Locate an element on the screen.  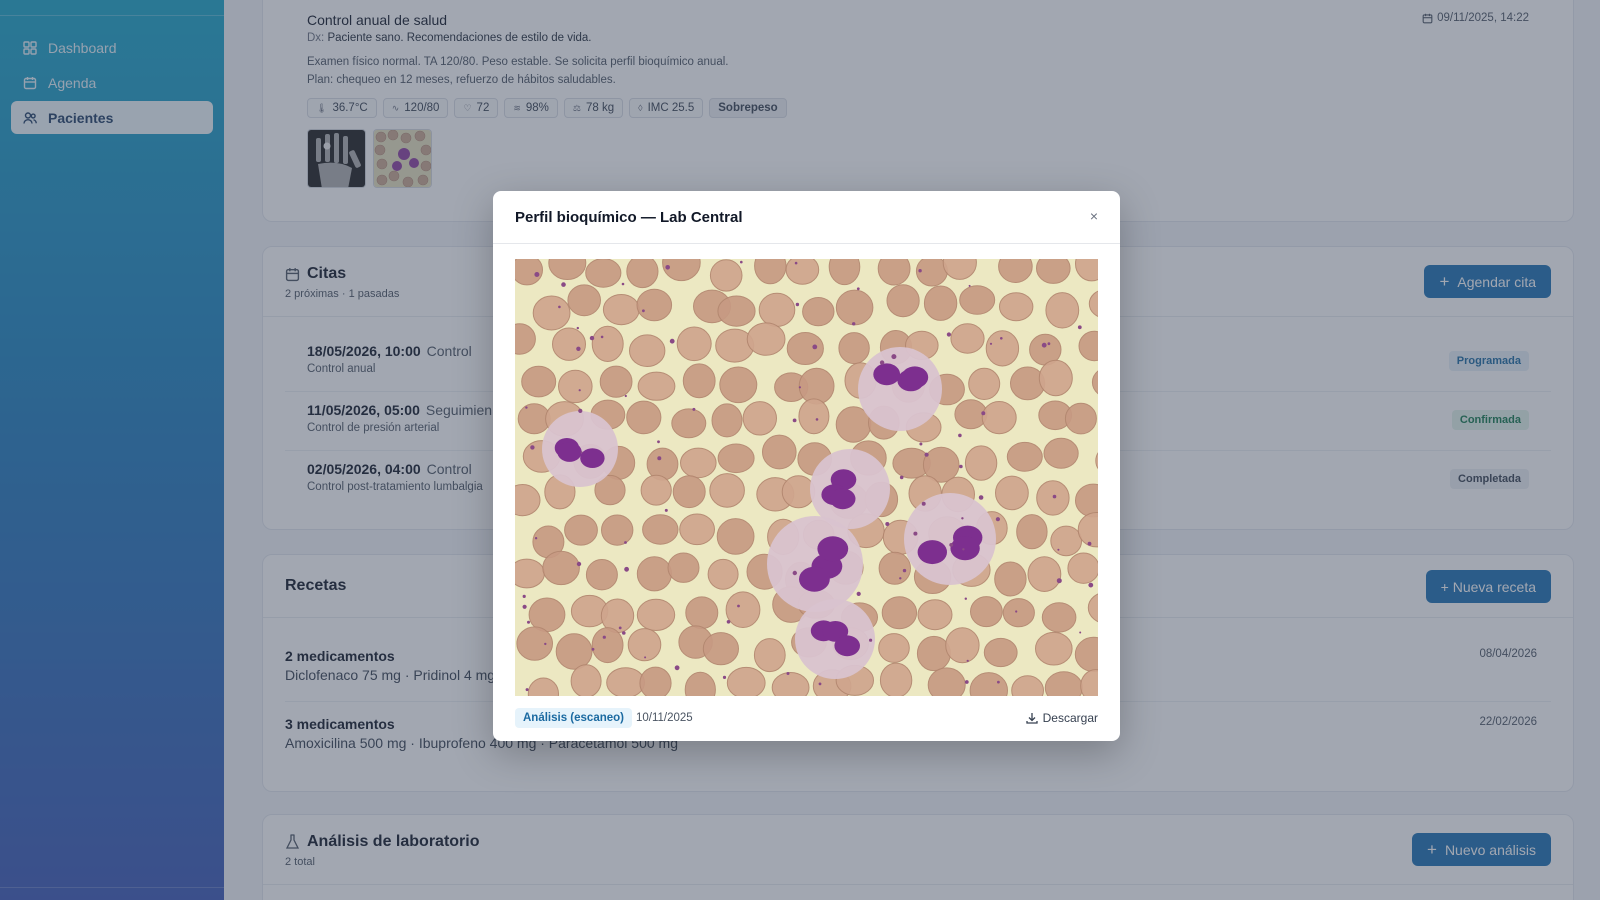
download-button: Descargar is located at coordinates (1061, 718).